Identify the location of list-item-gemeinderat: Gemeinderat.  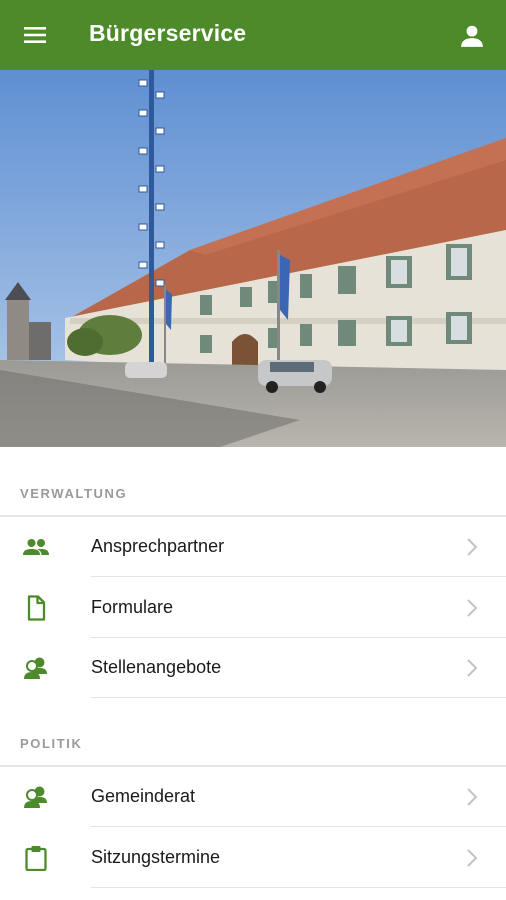
(253, 797).